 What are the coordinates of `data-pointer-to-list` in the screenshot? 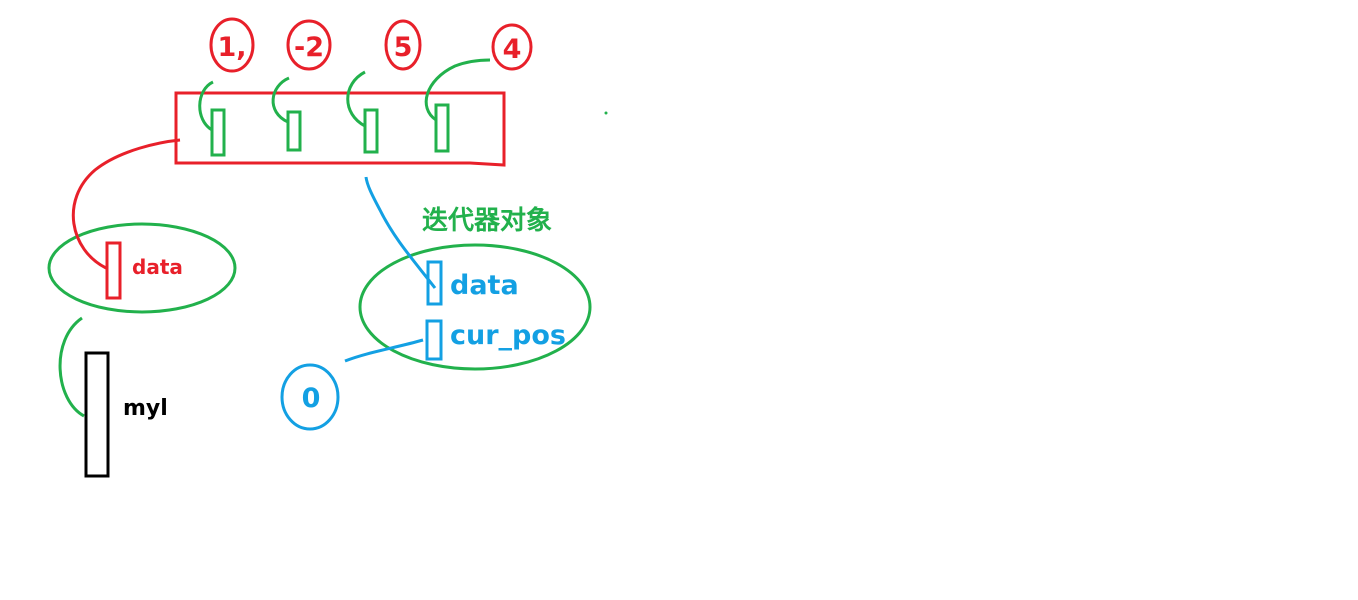 It's located at (126, 204).